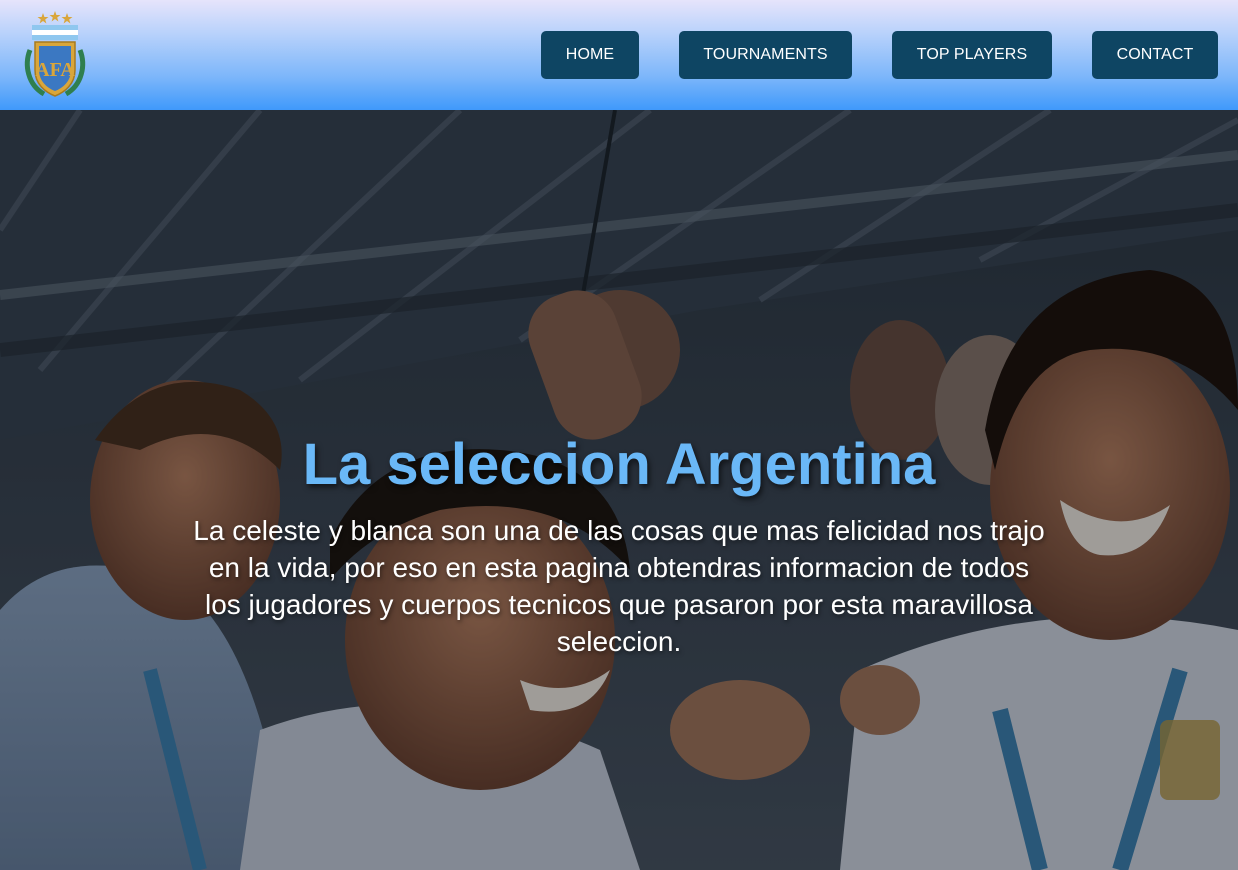 The image size is (1238, 870). Describe the element at coordinates (1155, 55) in the screenshot. I see `nav-contact-button: CONTACT` at that location.